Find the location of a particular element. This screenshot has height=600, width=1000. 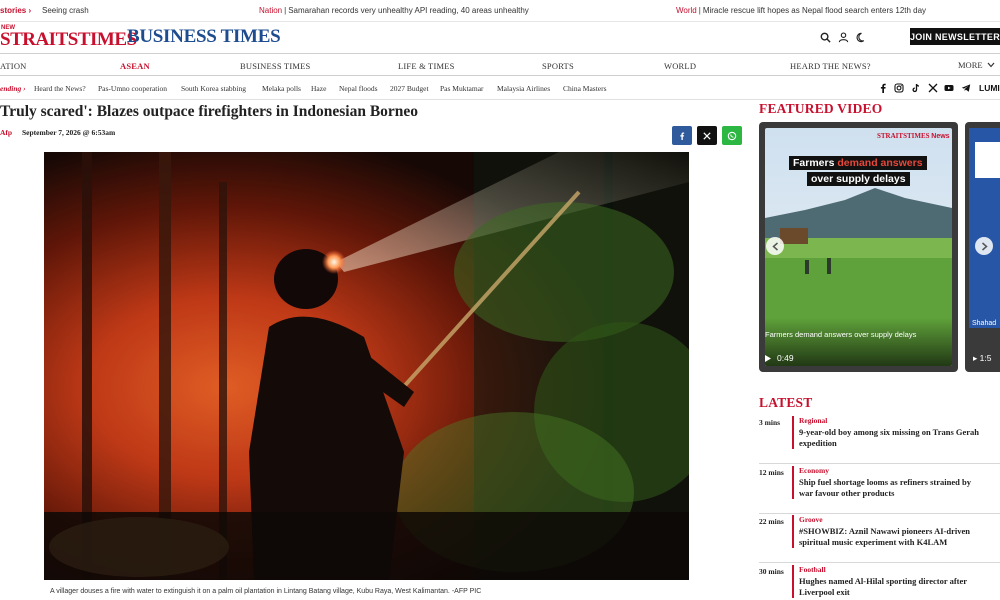

trending-item: China Masters is located at coordinates (585, 88).